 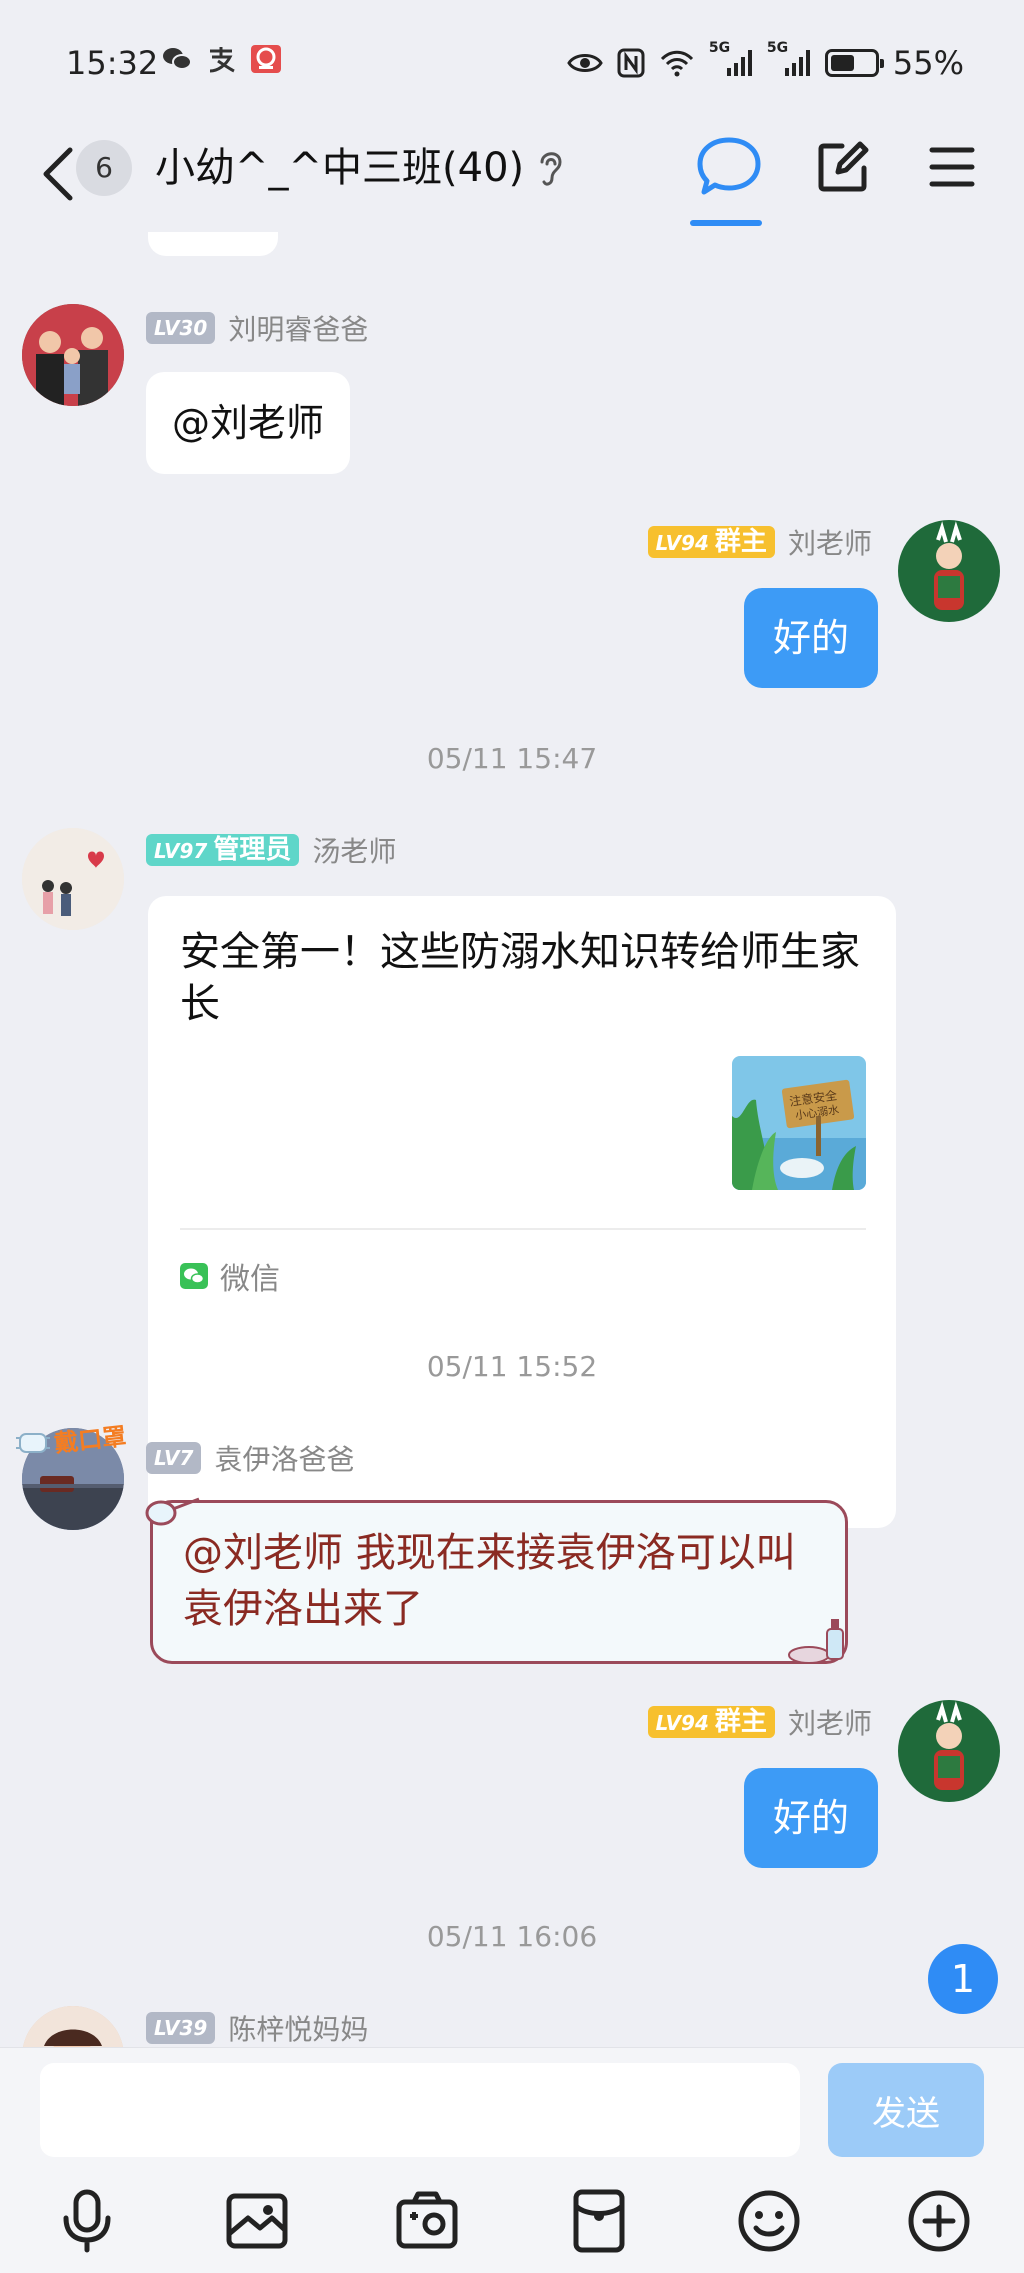 What do you see at coordinates (104, 168) in the screenshot?
I see `unread-count-badge: 6` at bounding box center [104, 168].